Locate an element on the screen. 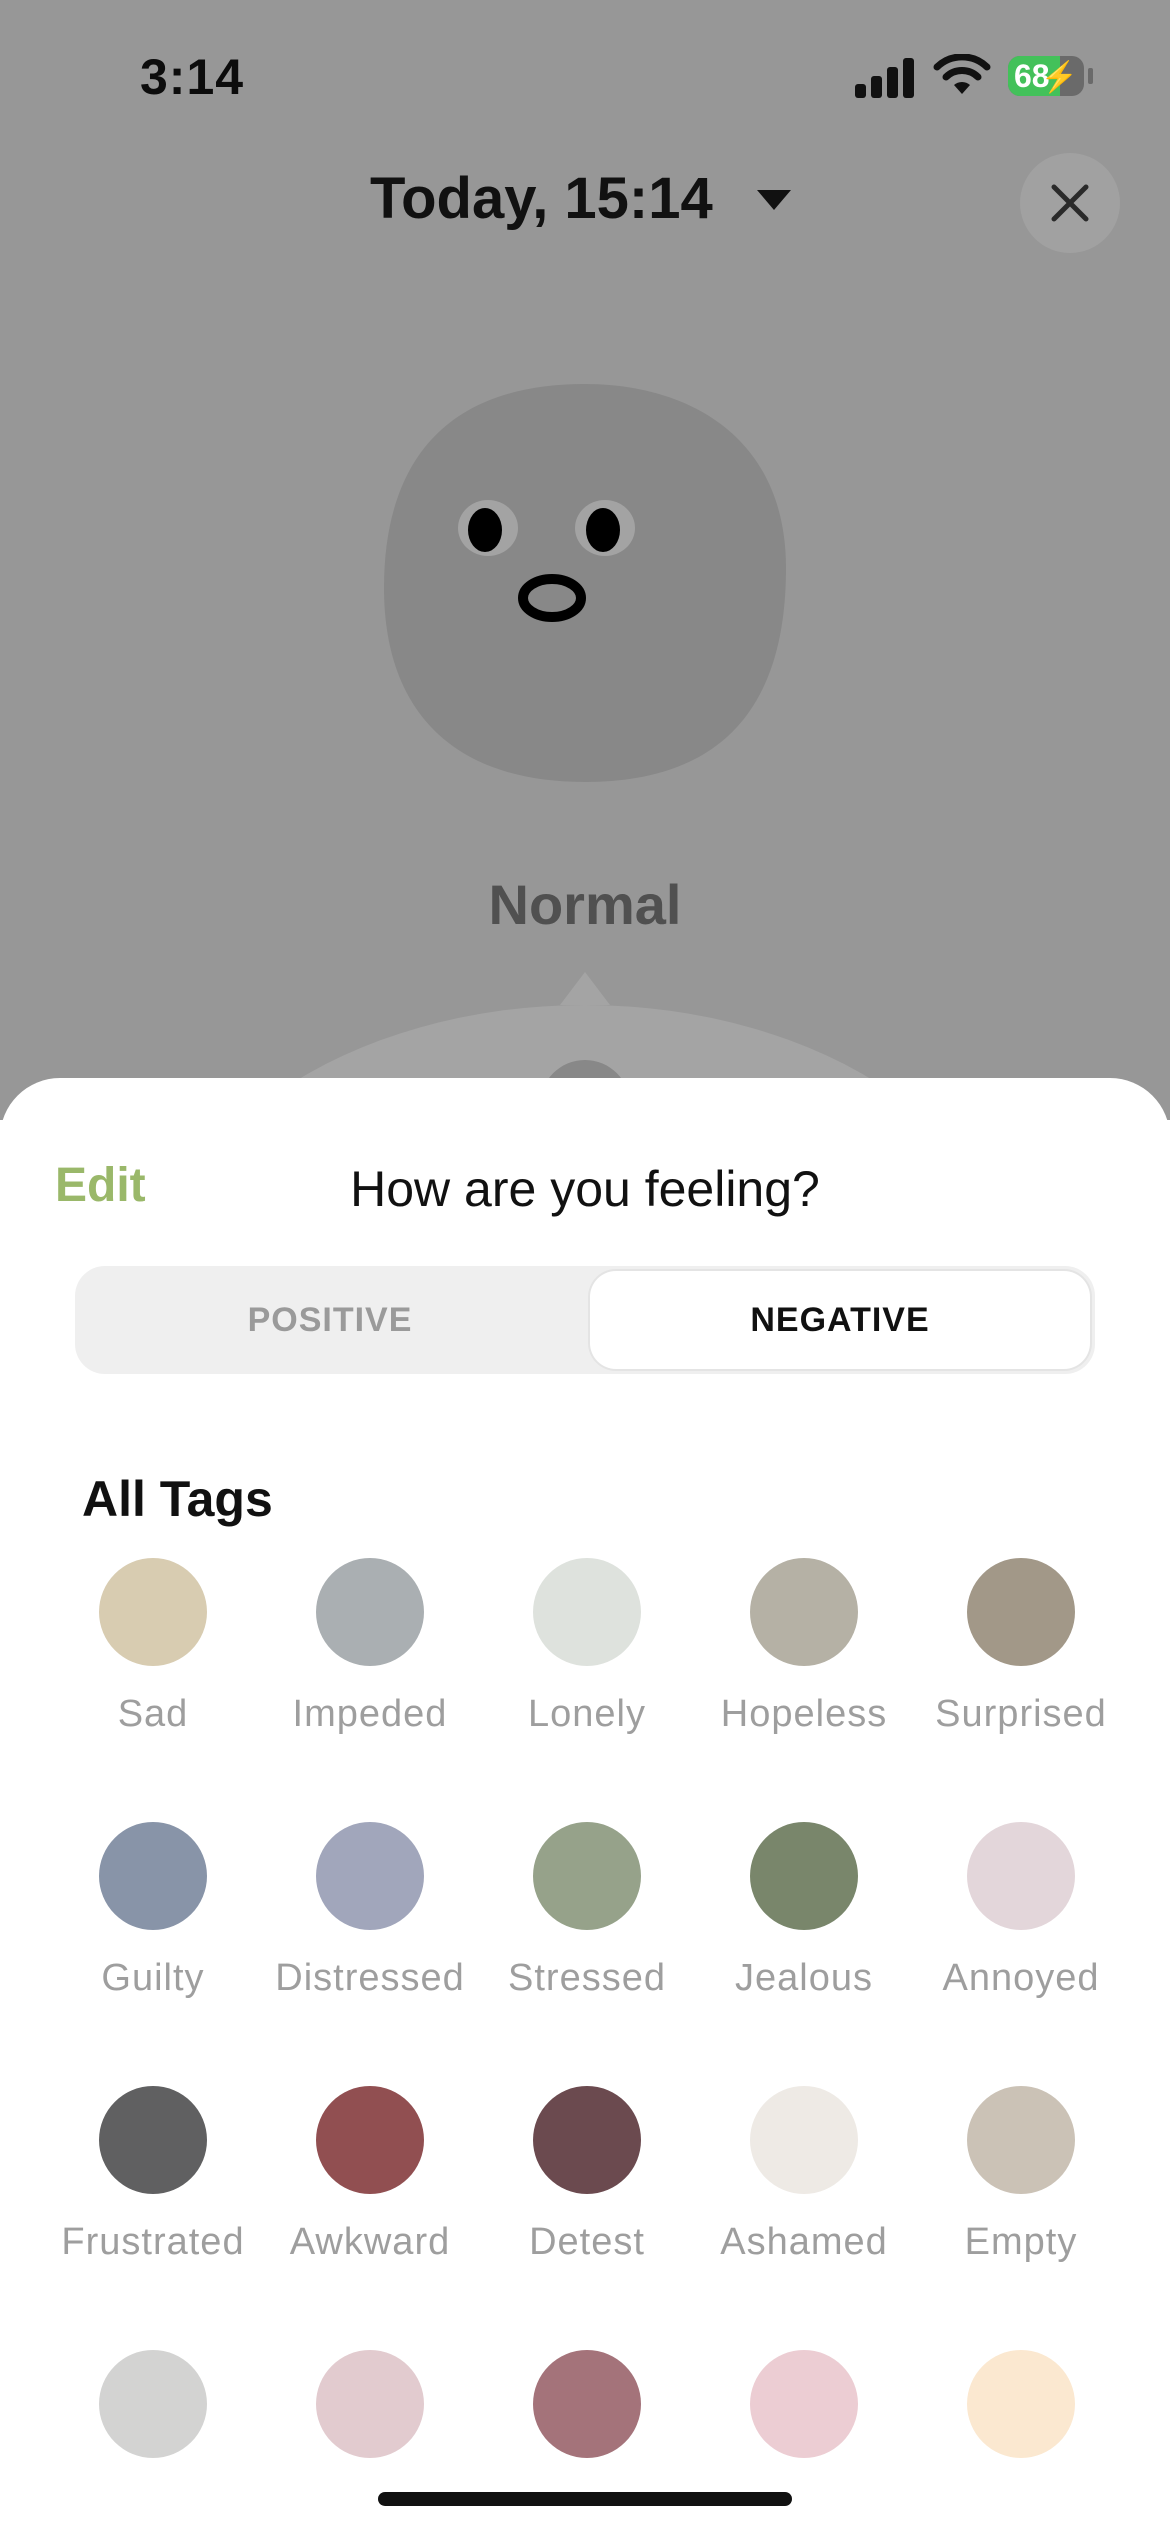 This screenshot has height=2532, width=1170. cellular-signal-icon is located at coordinates (885, 77).